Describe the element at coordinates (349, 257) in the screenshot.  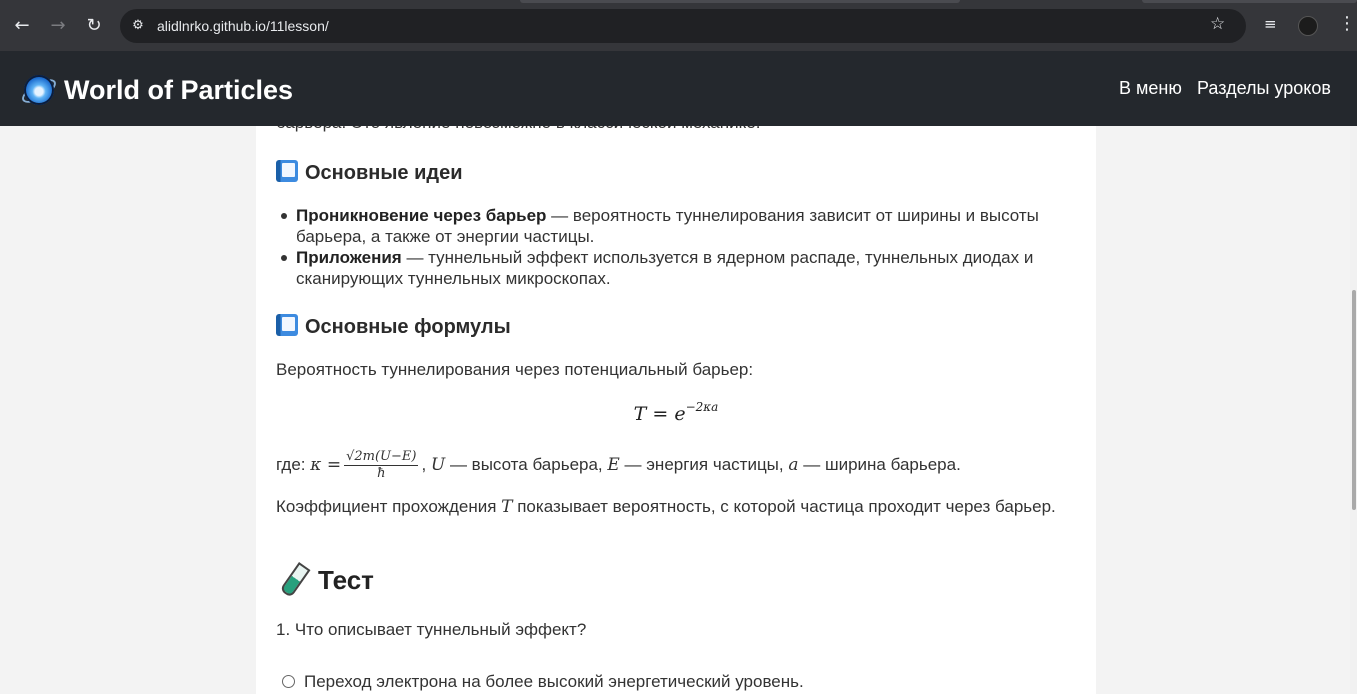
I see `idea-term: Приложения` at that location.